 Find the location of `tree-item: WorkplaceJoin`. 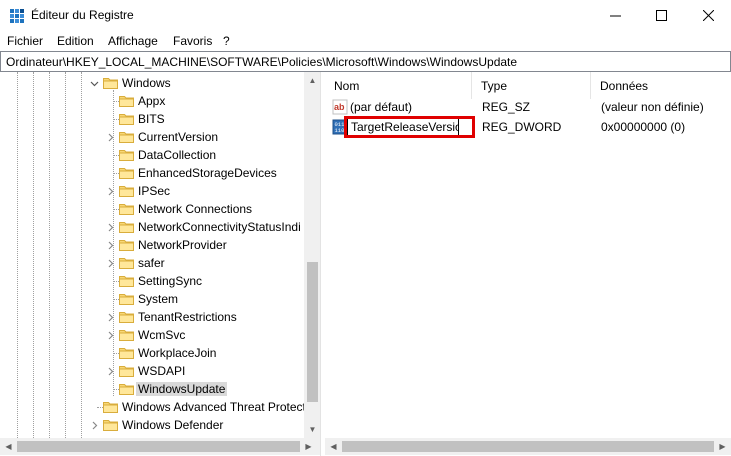

tree-item: WorkplaceJoin is located at coordinates (152, 353).